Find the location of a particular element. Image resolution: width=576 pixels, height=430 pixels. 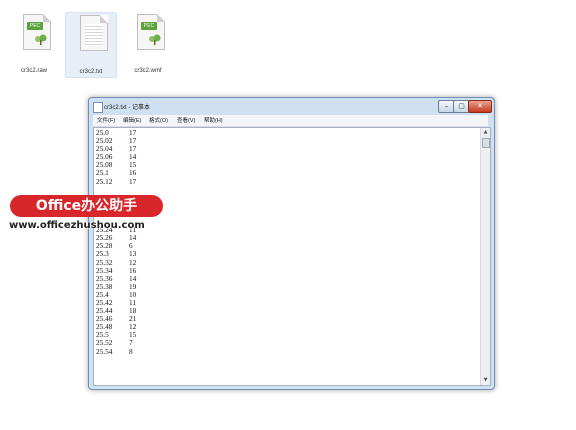

line-y-value: 17 is located at coordinates (133, 181).